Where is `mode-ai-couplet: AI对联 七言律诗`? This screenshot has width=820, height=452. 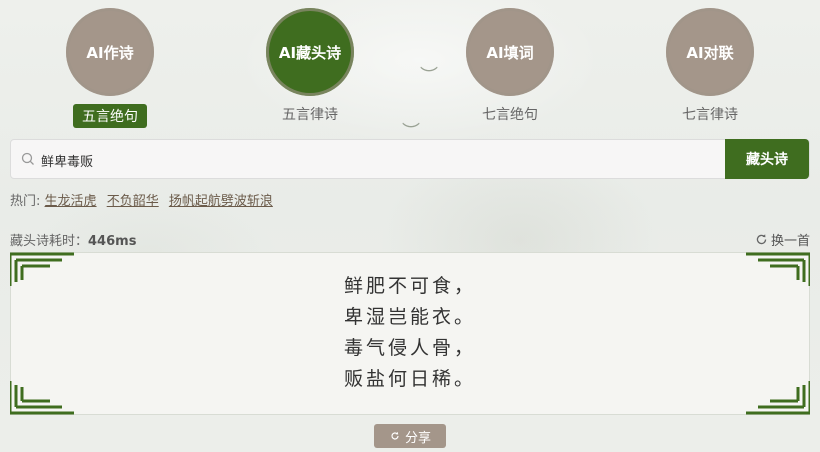 mode-ai-couplet: AI对联 七言律诗 is located at coordinates (710, 68).